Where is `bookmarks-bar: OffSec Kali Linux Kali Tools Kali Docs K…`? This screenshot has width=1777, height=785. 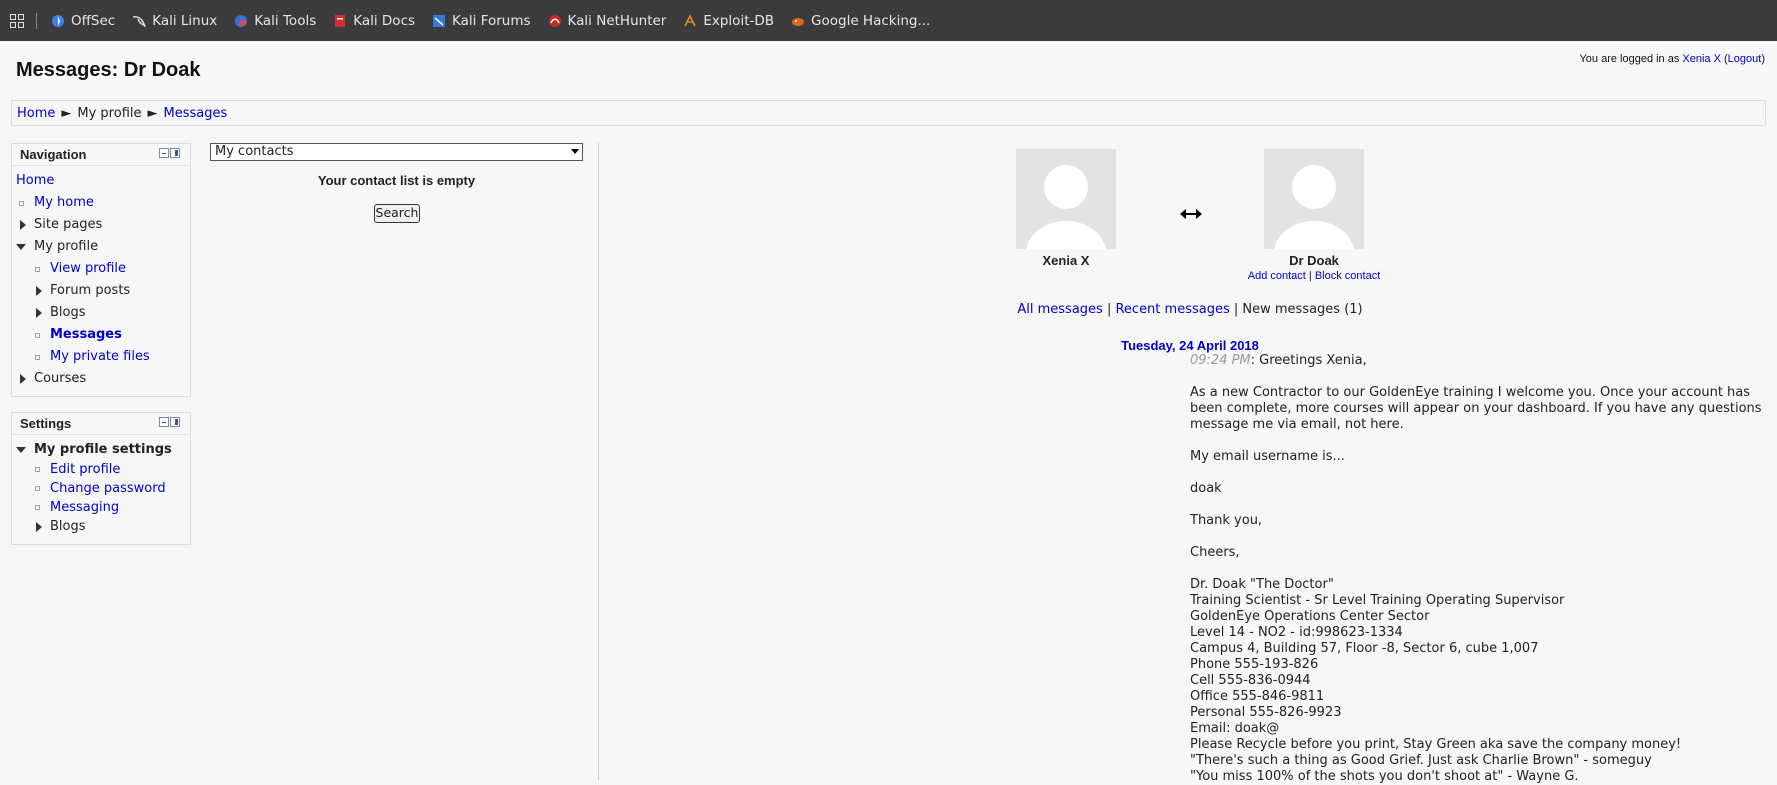
bookmarks-bar: OffSec Kali Linux Kali Tools Kali Docs K… is located at coordinates (888, 20).